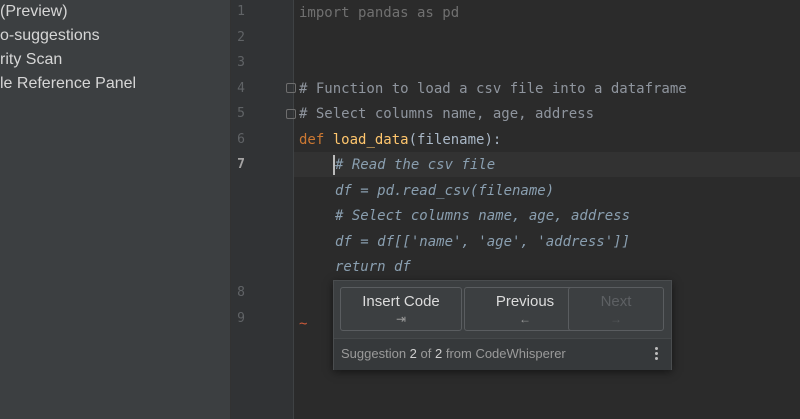 Image resolution: width=800 pixels, height=419 pixels. What do you see at coordinates (375, 353) in the screenshot?
I see `suggestion-prefix: Suggestion` at bounding box center [375, 353].